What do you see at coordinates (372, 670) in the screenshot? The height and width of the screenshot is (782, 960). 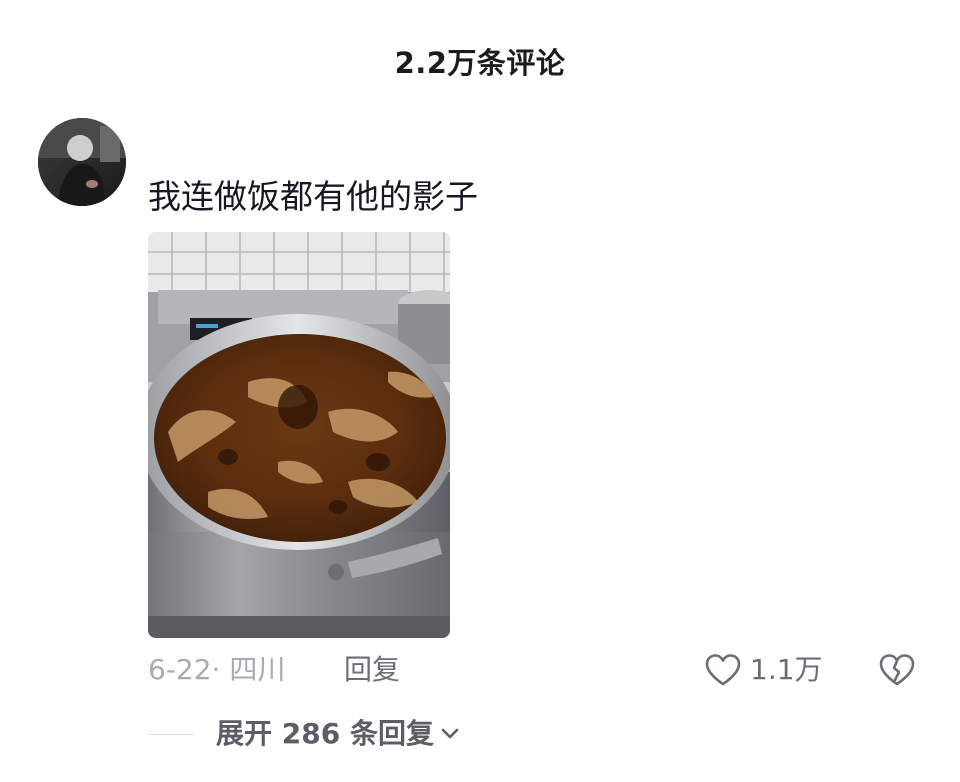 I see `reply-button: 回复` at bounding box center [372, 670].